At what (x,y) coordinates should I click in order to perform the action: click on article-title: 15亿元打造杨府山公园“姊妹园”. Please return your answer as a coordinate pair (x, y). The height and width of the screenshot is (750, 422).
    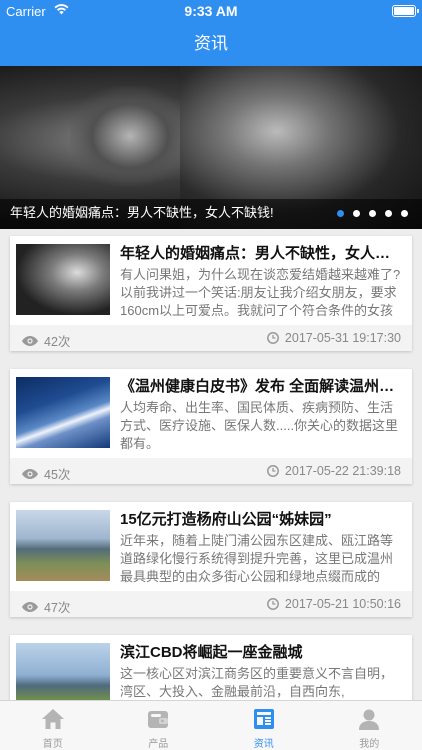
    Looking at the image, I should click on (226, 519).